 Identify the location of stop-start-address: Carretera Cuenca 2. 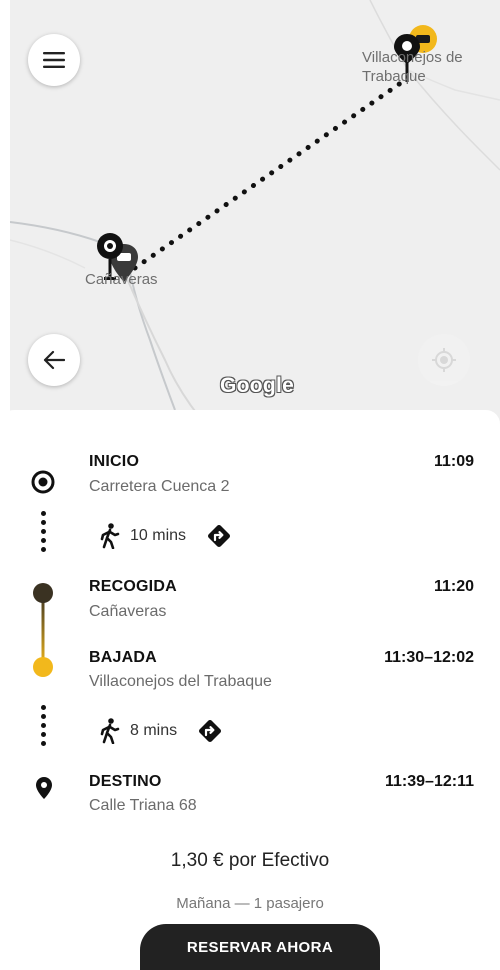
(159, 486).